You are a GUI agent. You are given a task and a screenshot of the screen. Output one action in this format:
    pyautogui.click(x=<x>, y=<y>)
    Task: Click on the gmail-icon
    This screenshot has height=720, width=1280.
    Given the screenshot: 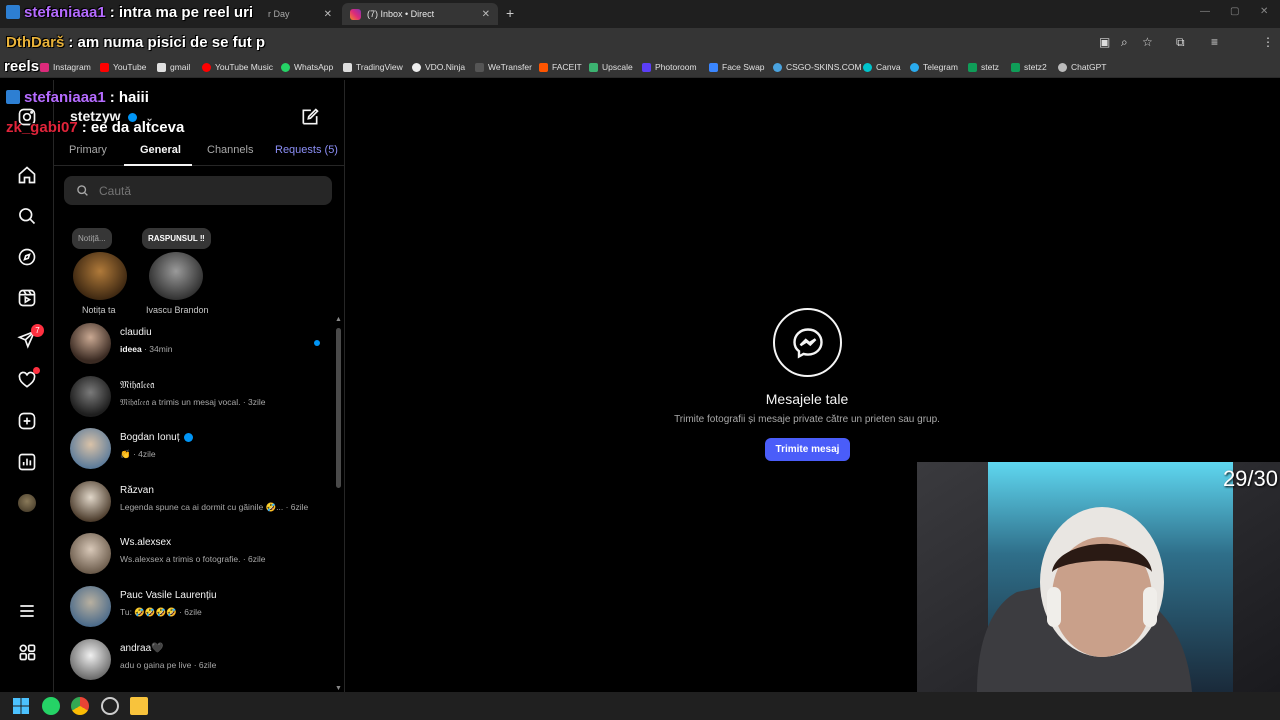 What is the action you would take?
    pyautogui.click(x=161, y=67)
    